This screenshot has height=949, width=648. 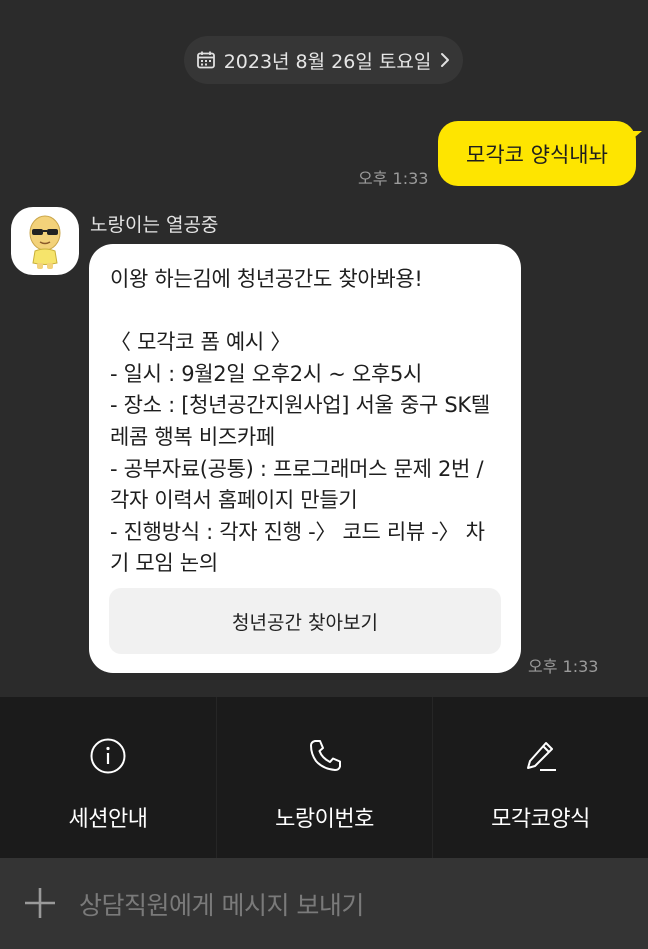 What do you see at coordinates (325, 758) in the screenshot?
I see `phone-icon` at bounding box center [325, 758].